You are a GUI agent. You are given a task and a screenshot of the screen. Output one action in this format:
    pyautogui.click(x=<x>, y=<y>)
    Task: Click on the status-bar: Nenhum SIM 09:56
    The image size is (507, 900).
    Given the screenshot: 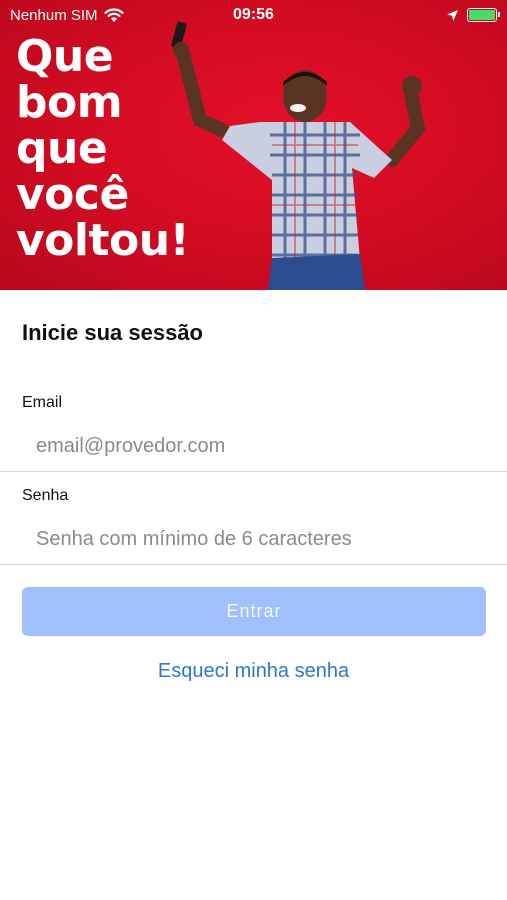 What is the action you would take?
    pyautogui.click(x=253, y=15)
    